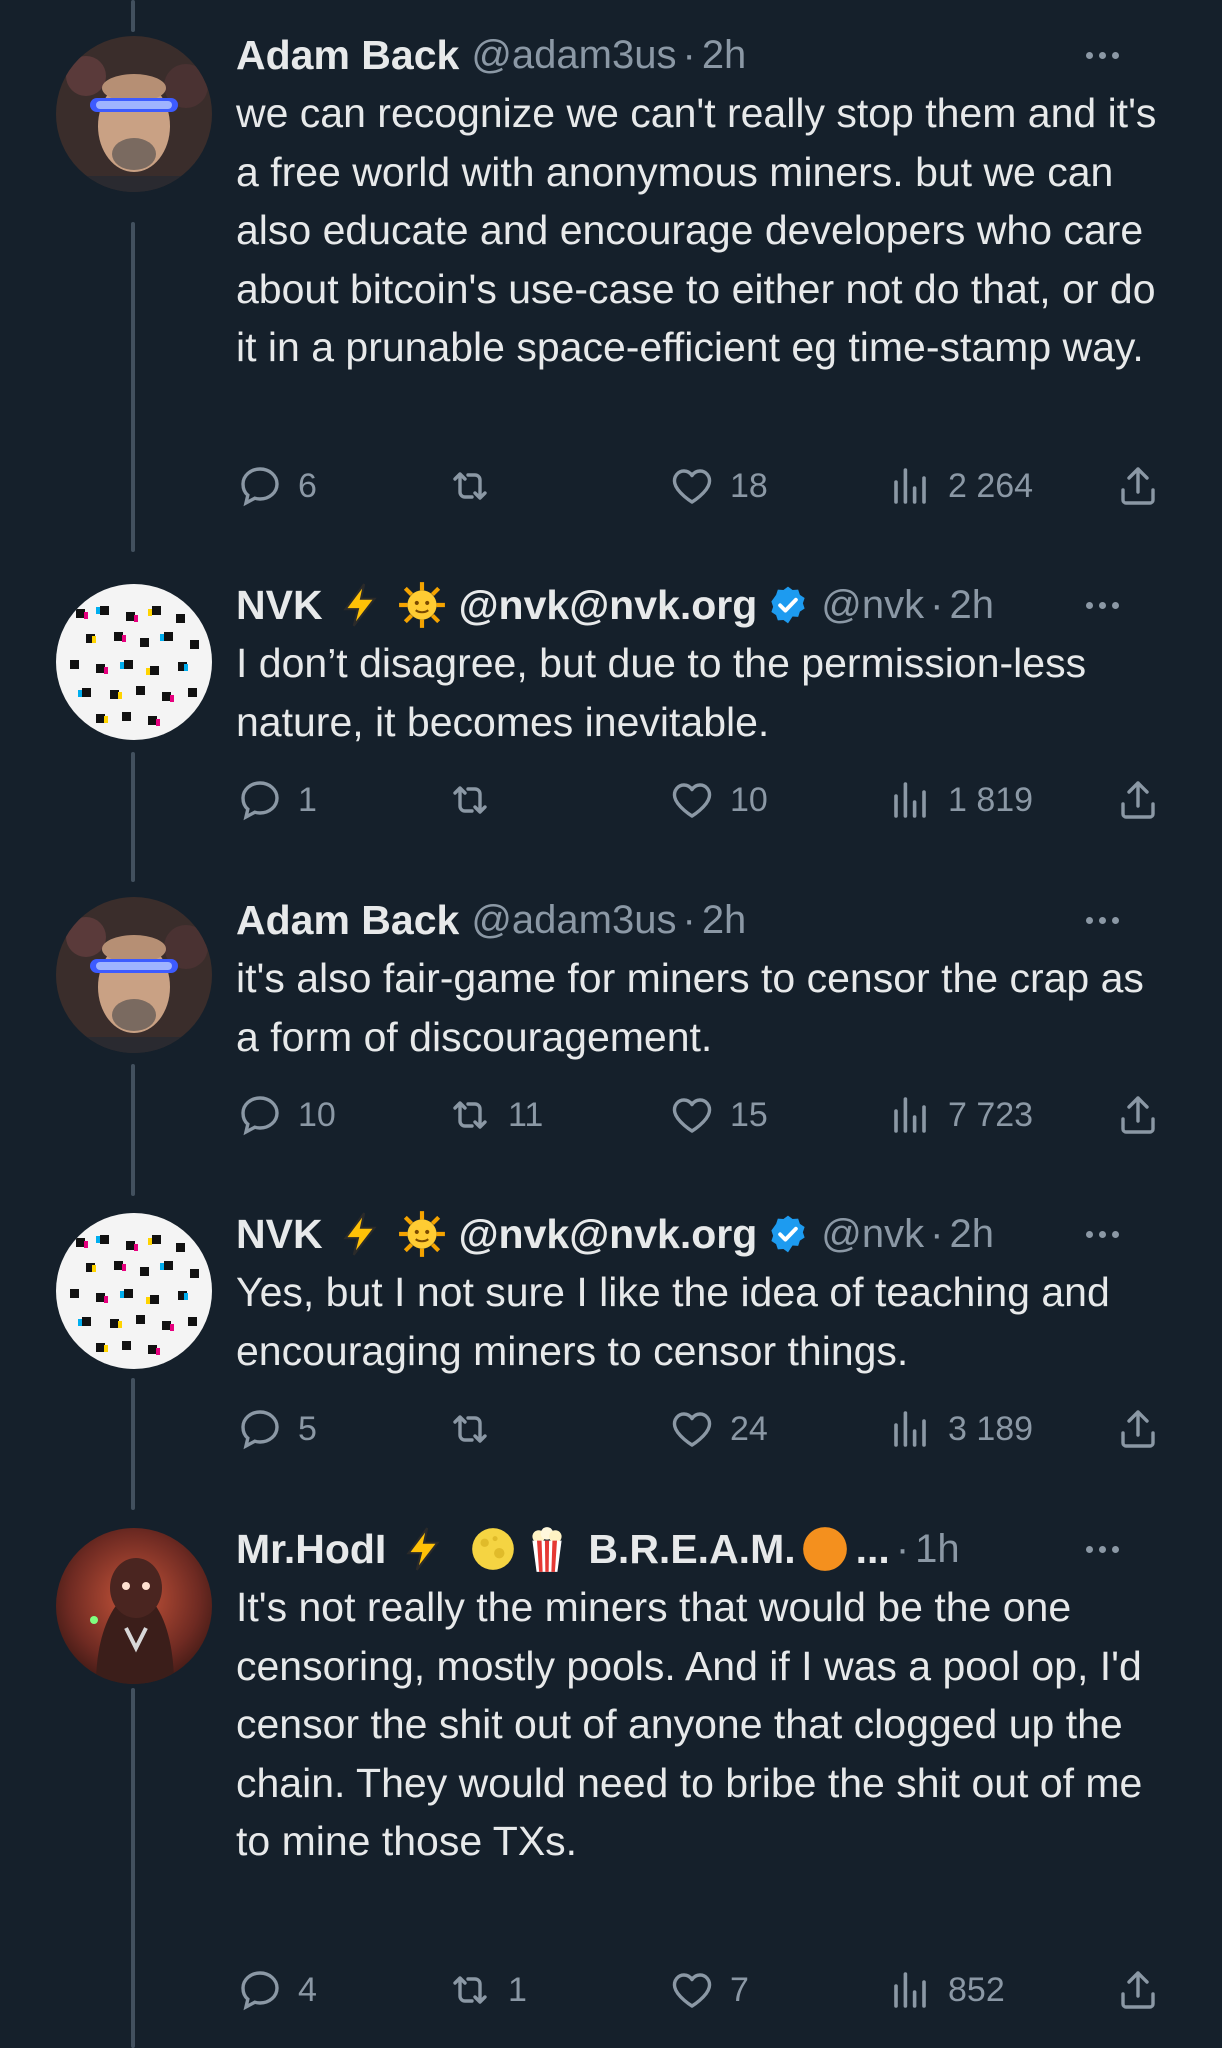  I want to click on views-button: 1 819, so click(959, 800).